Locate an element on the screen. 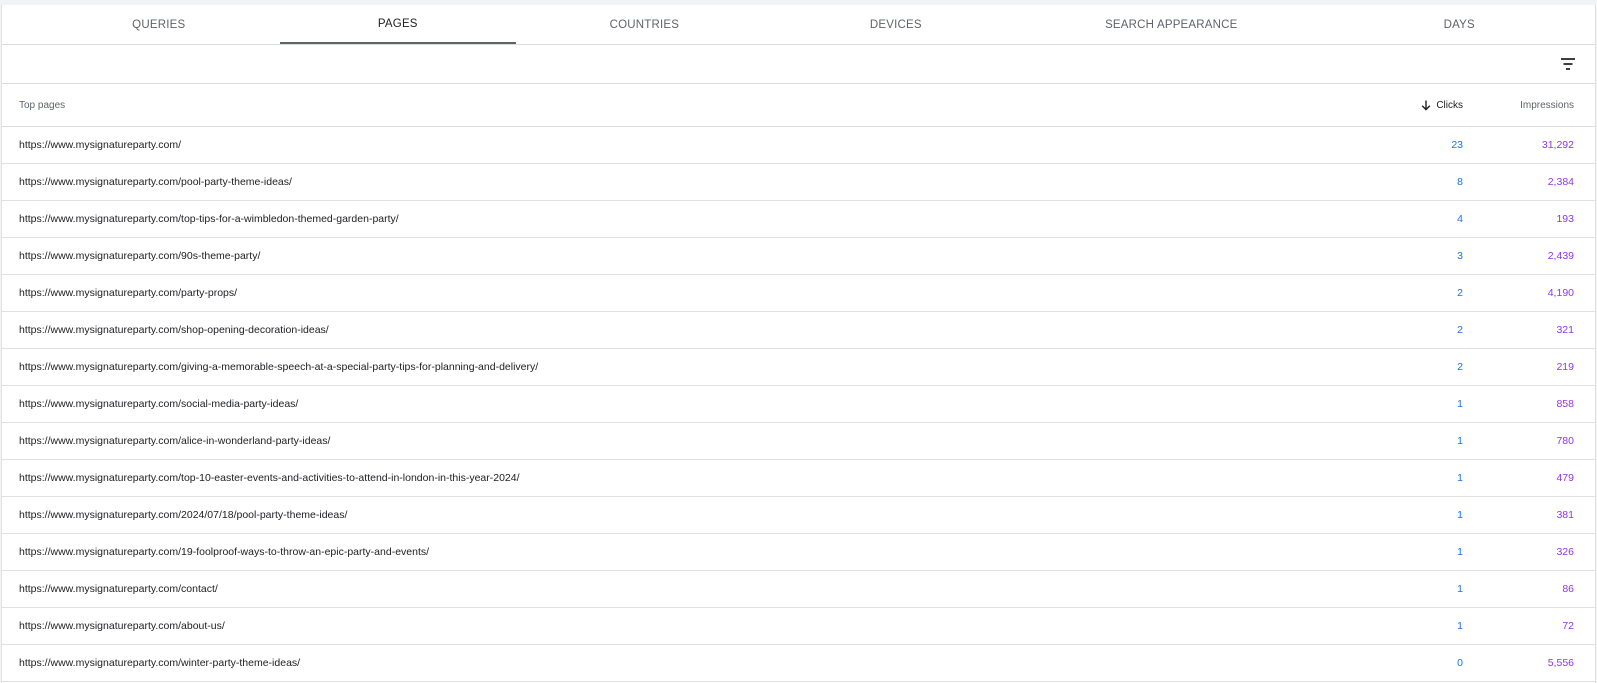 The height and width of the screenshot is (683, 1597). impressions-value: 2,384 is located at coordinates (1560, 182).